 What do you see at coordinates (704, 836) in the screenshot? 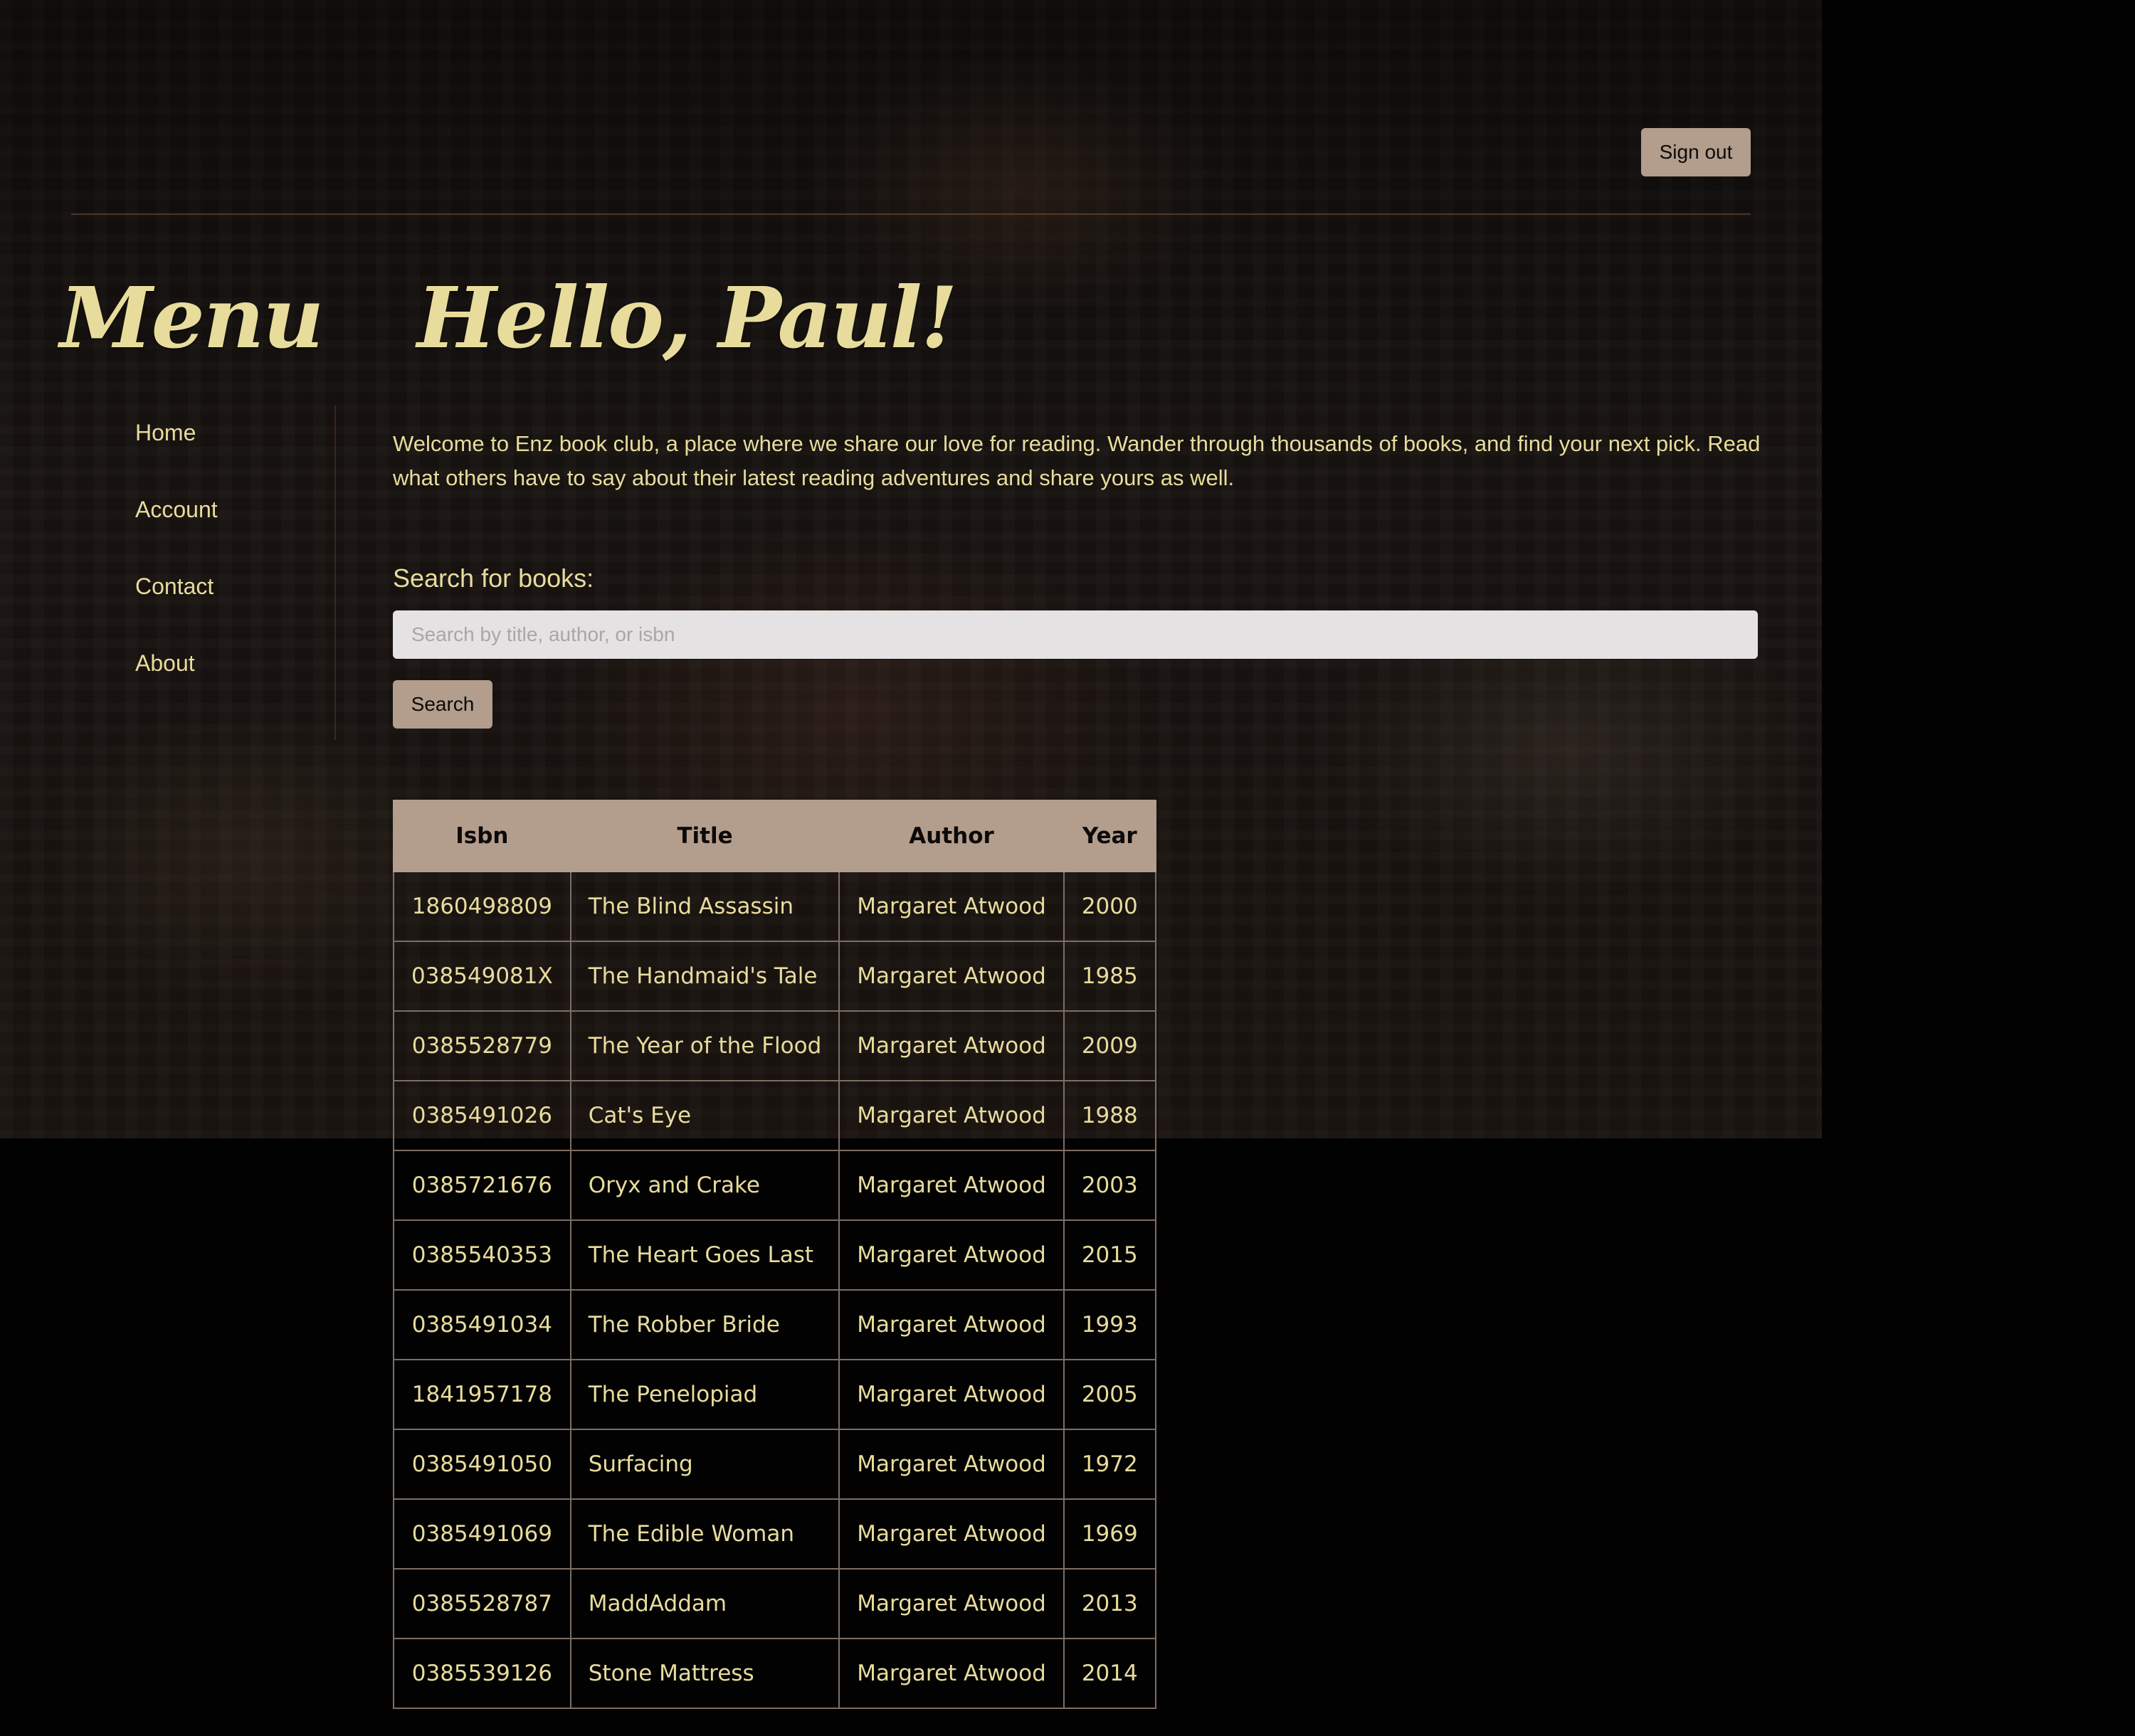
I see `column-header-title: Title` at bounding box center [704, 836].